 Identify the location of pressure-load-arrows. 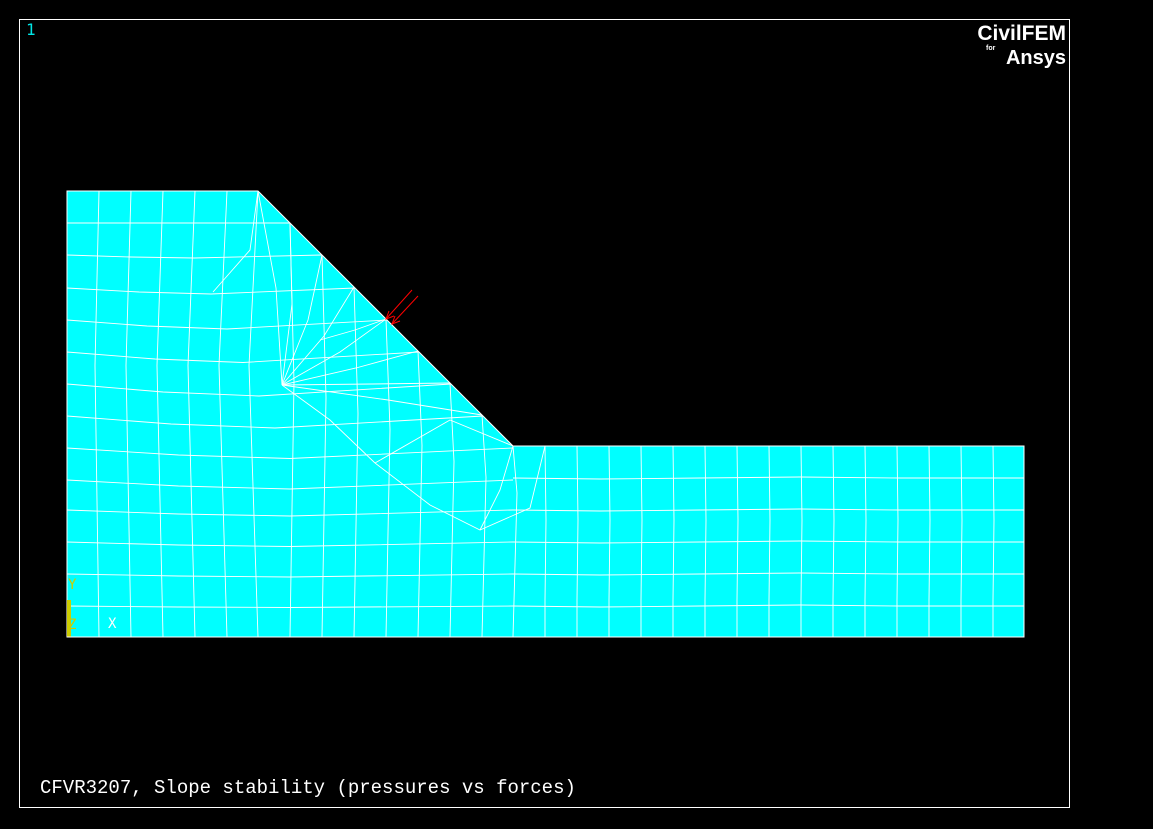
(402, 307).